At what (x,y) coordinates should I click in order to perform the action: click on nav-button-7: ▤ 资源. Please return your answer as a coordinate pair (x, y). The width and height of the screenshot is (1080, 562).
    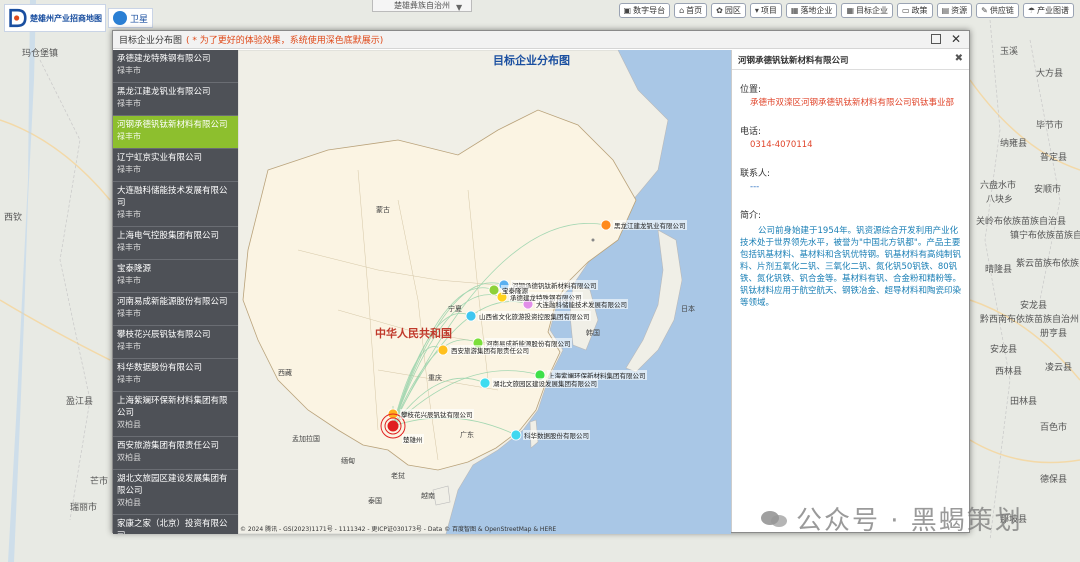
    Looking at the image, I should click on (954, 10).